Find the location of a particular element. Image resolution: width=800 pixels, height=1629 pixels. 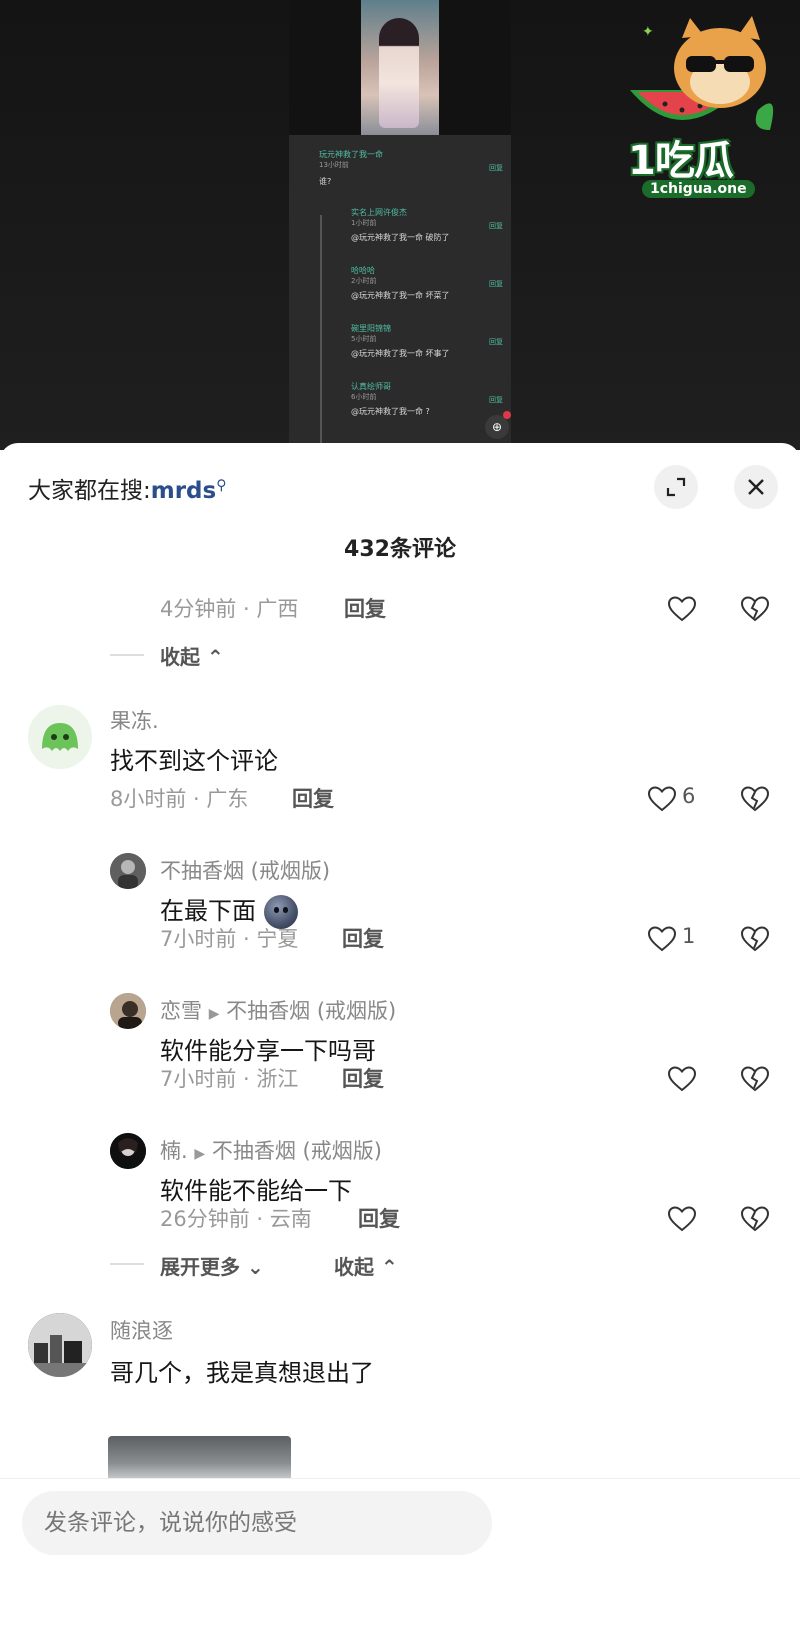

notification-dot is located at coordinates (507, 415).